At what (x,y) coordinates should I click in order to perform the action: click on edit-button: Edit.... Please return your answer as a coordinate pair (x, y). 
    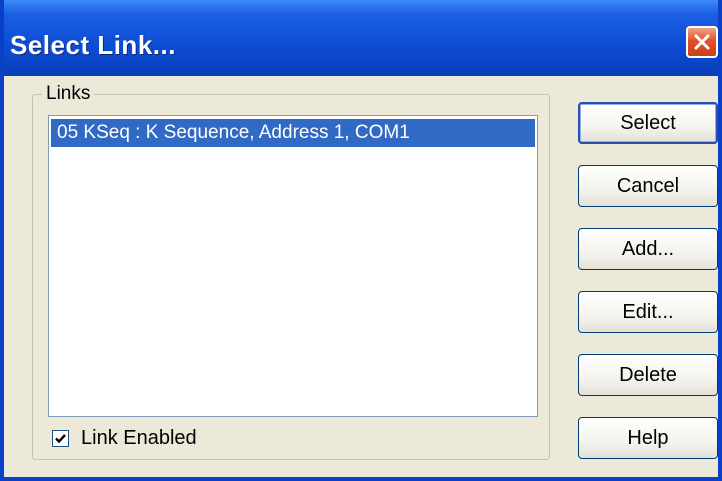
    Looking at the image, I should click on (648, 312).